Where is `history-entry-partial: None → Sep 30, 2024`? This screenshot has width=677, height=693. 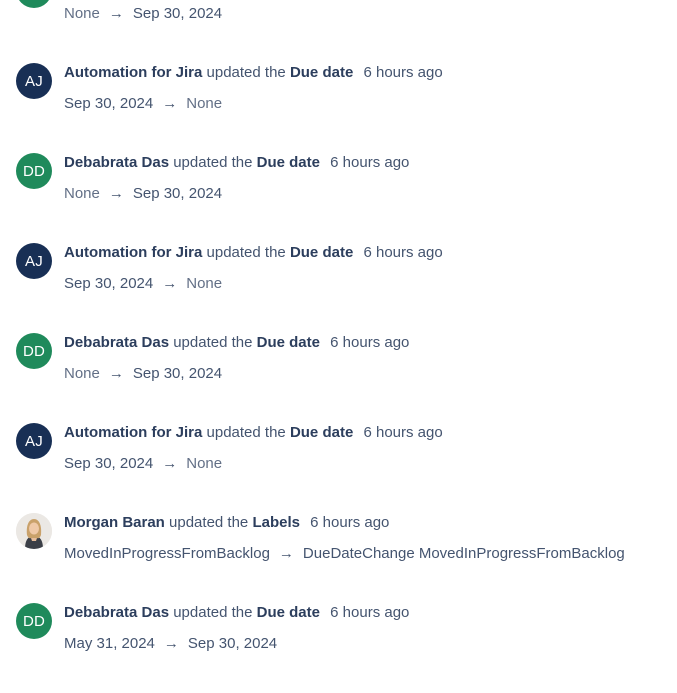 history-entry-partial: None → Sep 30, 2024 is located at coordinates (338, 15).